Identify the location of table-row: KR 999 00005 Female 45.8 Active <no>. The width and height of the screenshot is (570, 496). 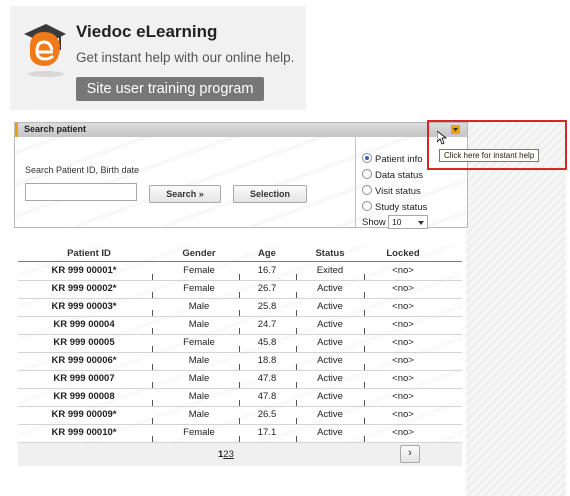
(240, 343).